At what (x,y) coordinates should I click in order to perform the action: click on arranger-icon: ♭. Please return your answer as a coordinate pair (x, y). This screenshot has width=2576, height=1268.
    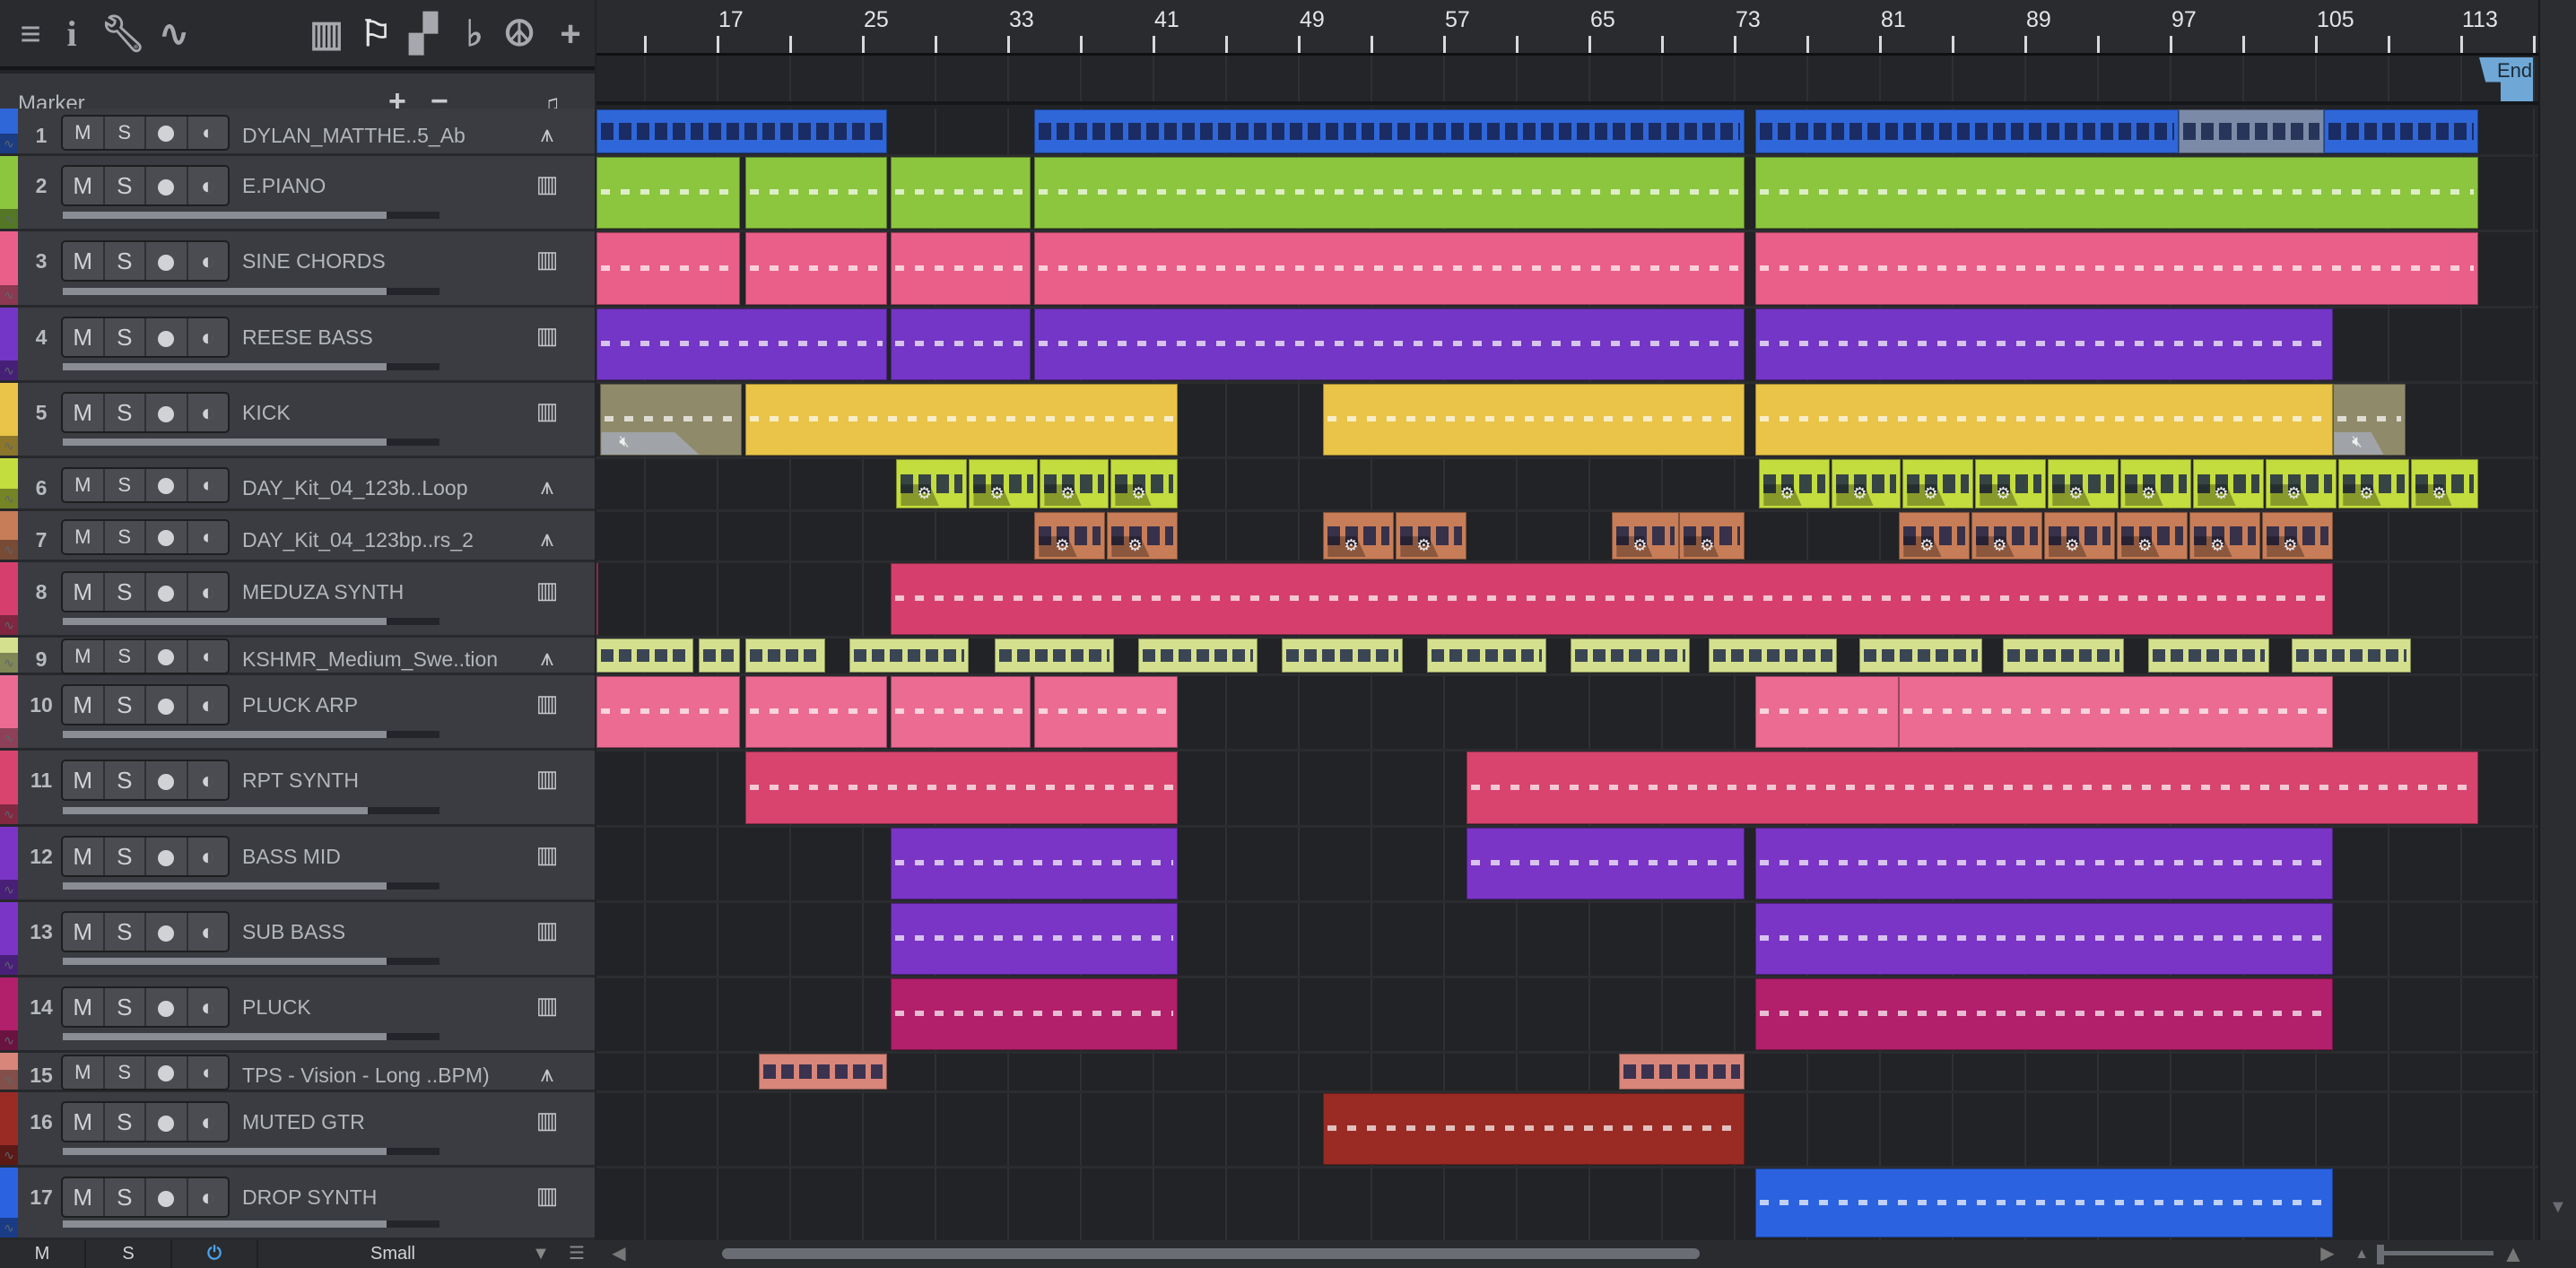
    Looking at the image, I should click on (474, 34).